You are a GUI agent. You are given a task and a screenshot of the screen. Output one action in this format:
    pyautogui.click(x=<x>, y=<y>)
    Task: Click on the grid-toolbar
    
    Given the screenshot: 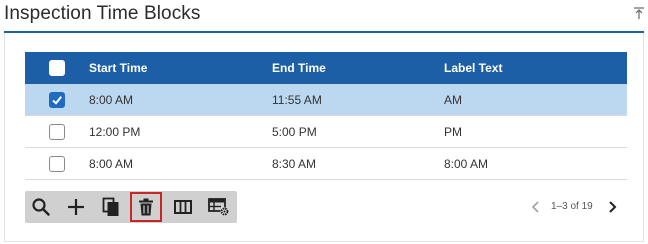 What is the action you would take?
    pyautogui.click(x=131, y=207)
    